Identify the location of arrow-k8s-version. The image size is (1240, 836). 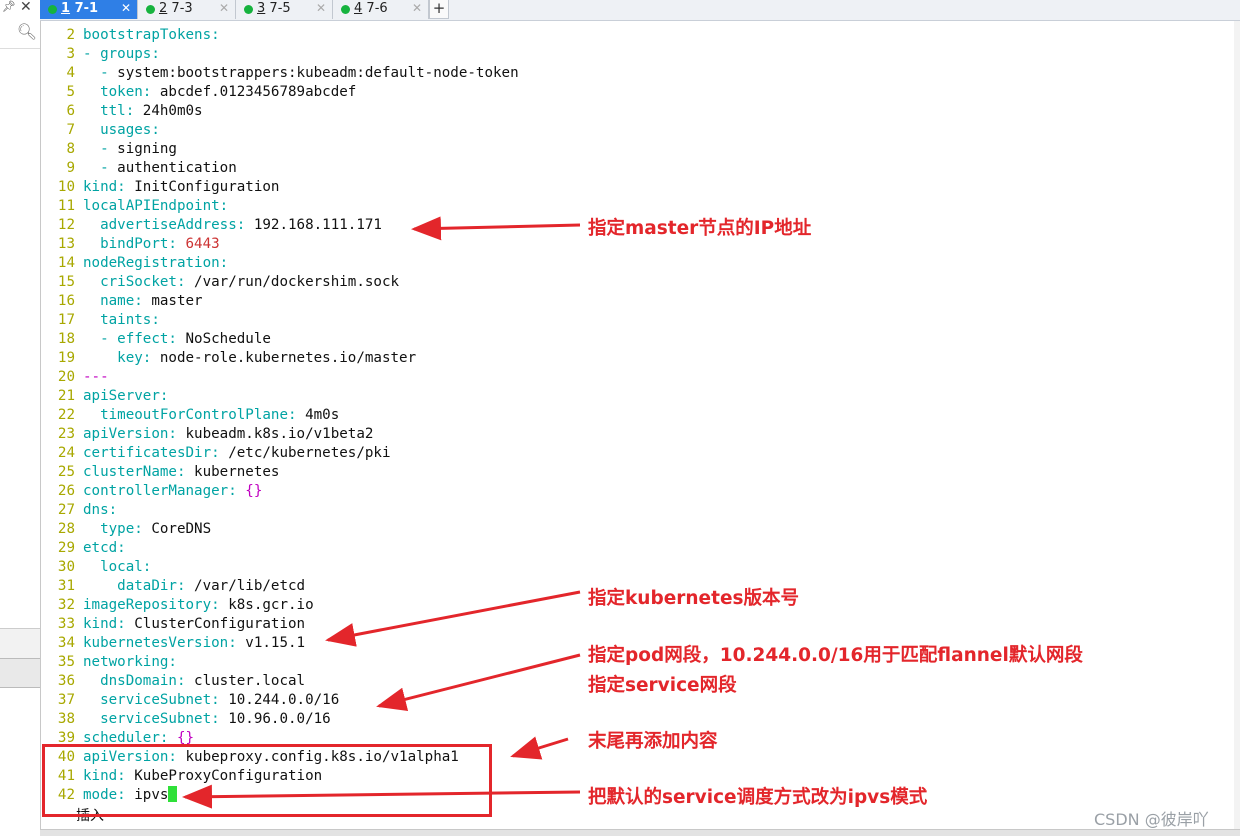
(453, 618).